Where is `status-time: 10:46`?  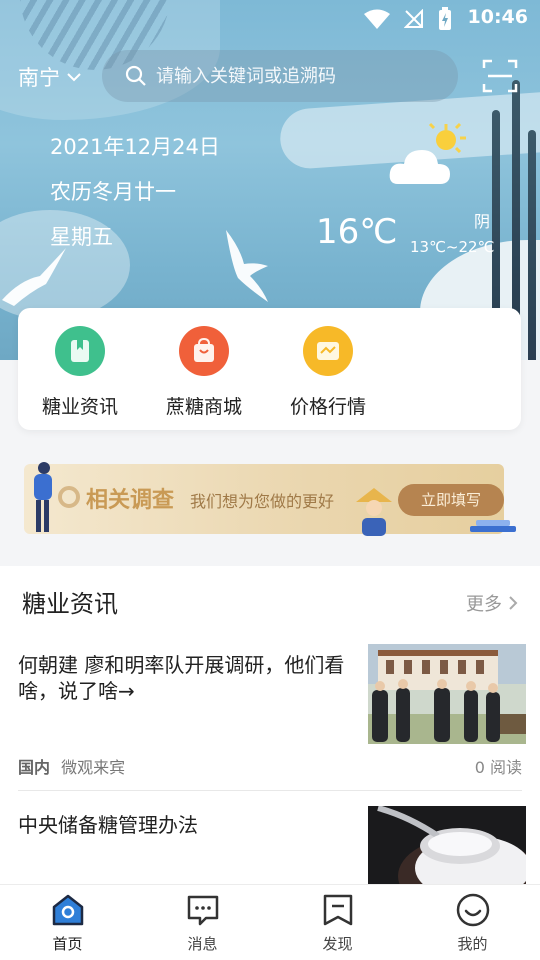 status-time: 10:46 is located at coordinates (497, 17).